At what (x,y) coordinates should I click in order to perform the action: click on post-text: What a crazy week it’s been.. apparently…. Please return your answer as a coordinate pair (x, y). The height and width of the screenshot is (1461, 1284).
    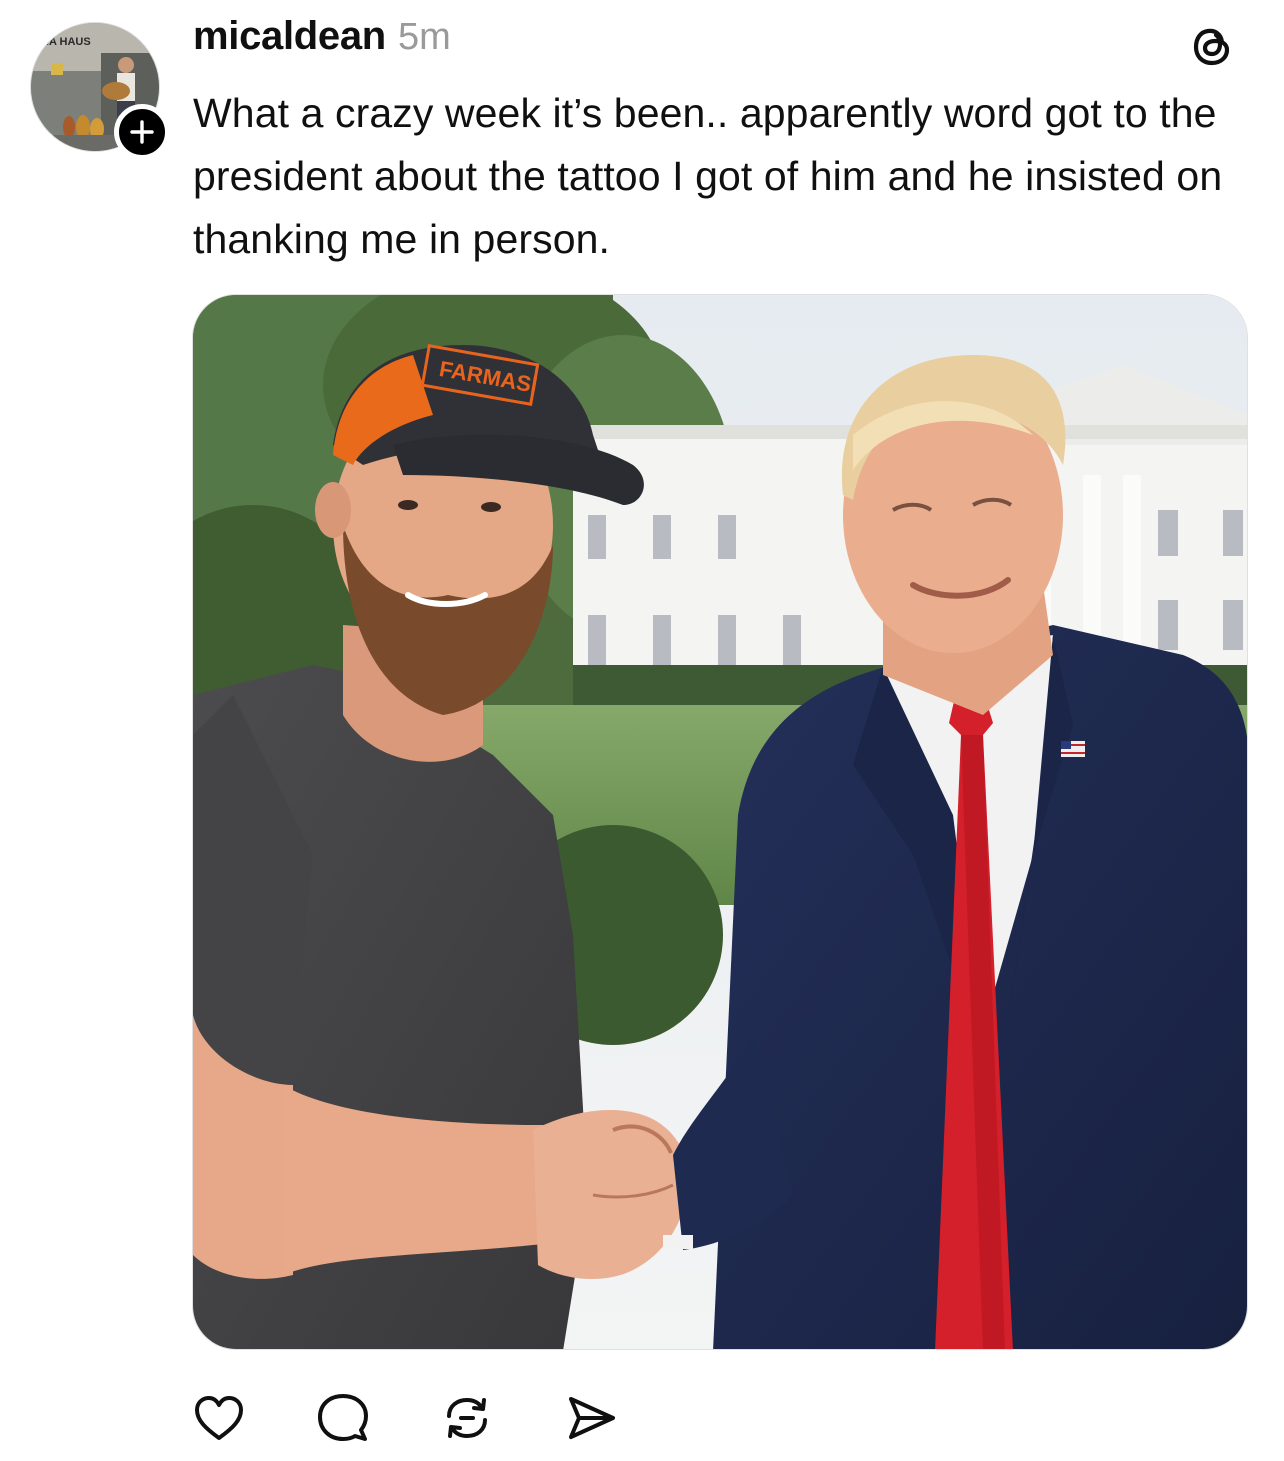
    Looking at the image, I should click on (708, 176).